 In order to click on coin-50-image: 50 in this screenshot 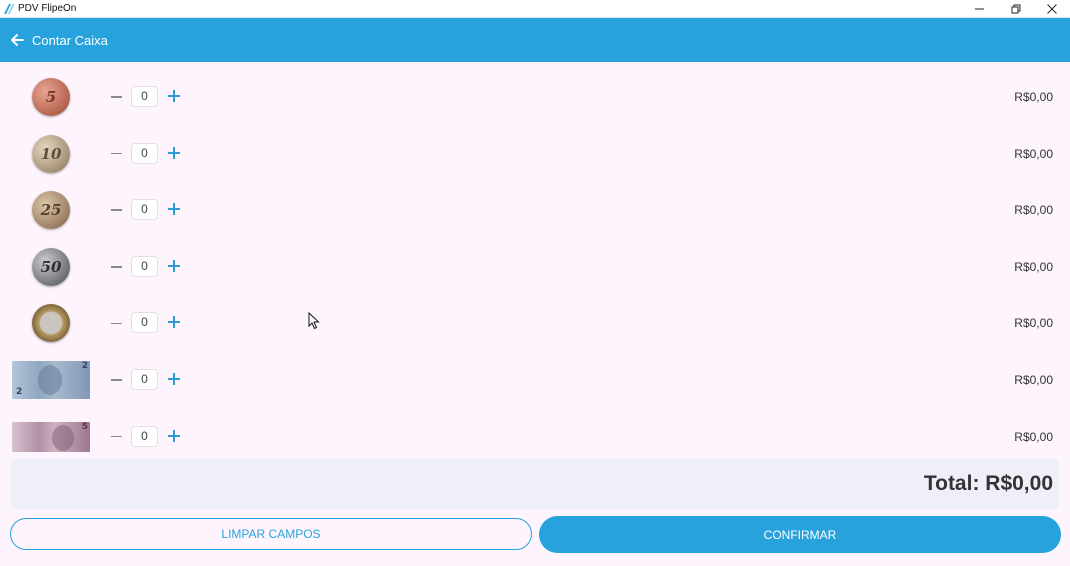, I will do `click(51, 267)`.